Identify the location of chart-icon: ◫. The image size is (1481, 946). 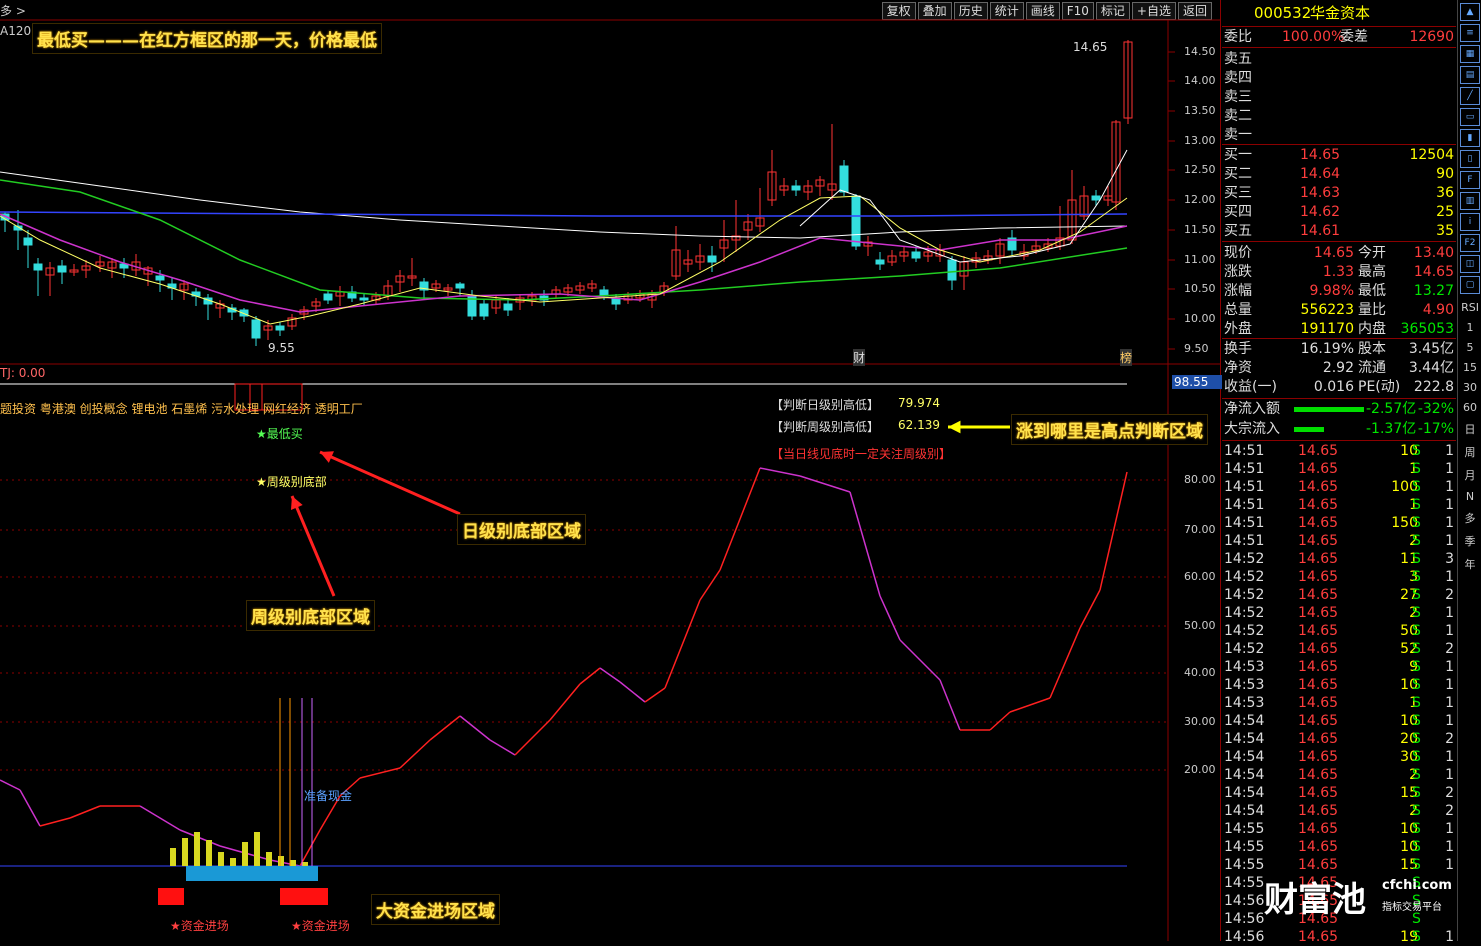
(1470, 264).